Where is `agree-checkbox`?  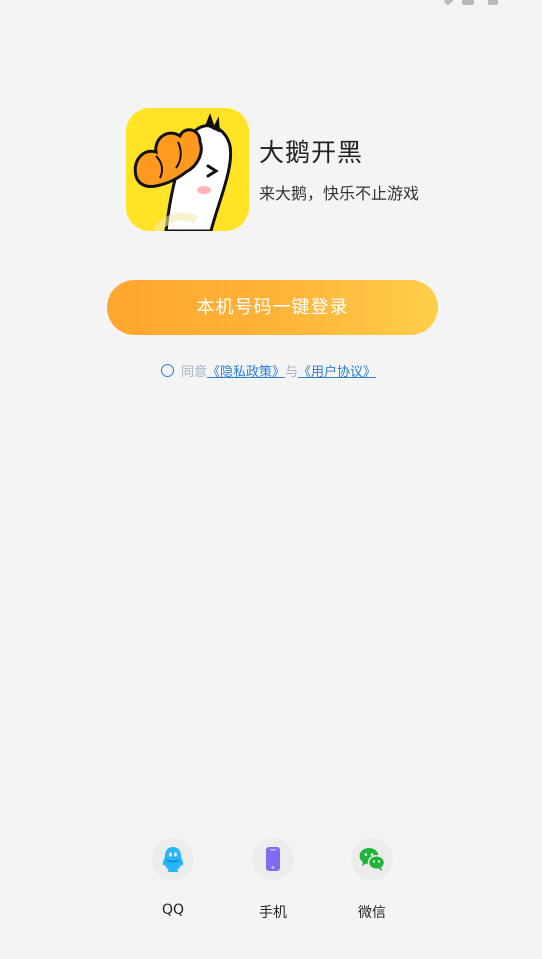
agree-checkbox is located at coordinates (167, 370).